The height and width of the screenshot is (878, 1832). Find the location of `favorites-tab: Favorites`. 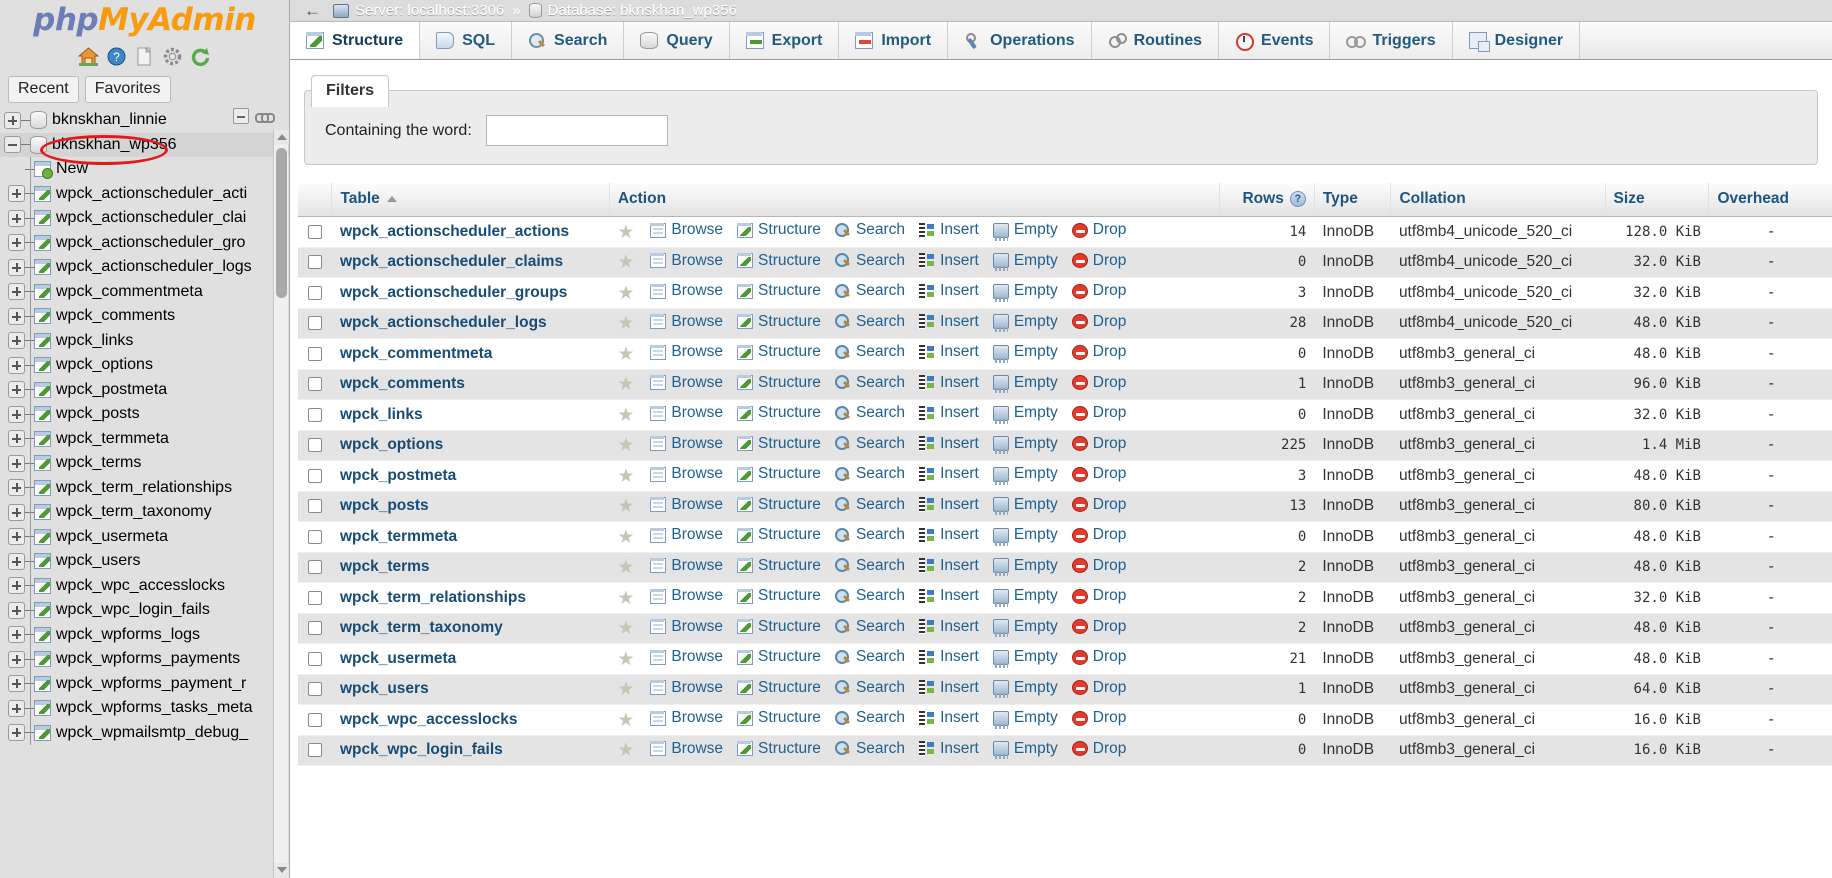

favorites-tab: Favorites is located at coordinates (127, 89).